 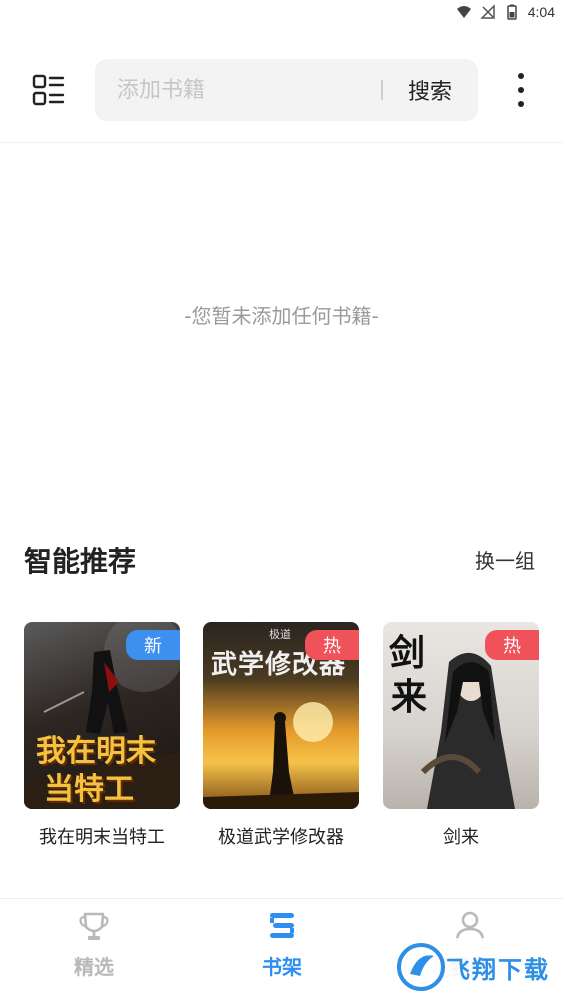 I want to click on watermark: 飞翔下载, so click(x=477, y=967).